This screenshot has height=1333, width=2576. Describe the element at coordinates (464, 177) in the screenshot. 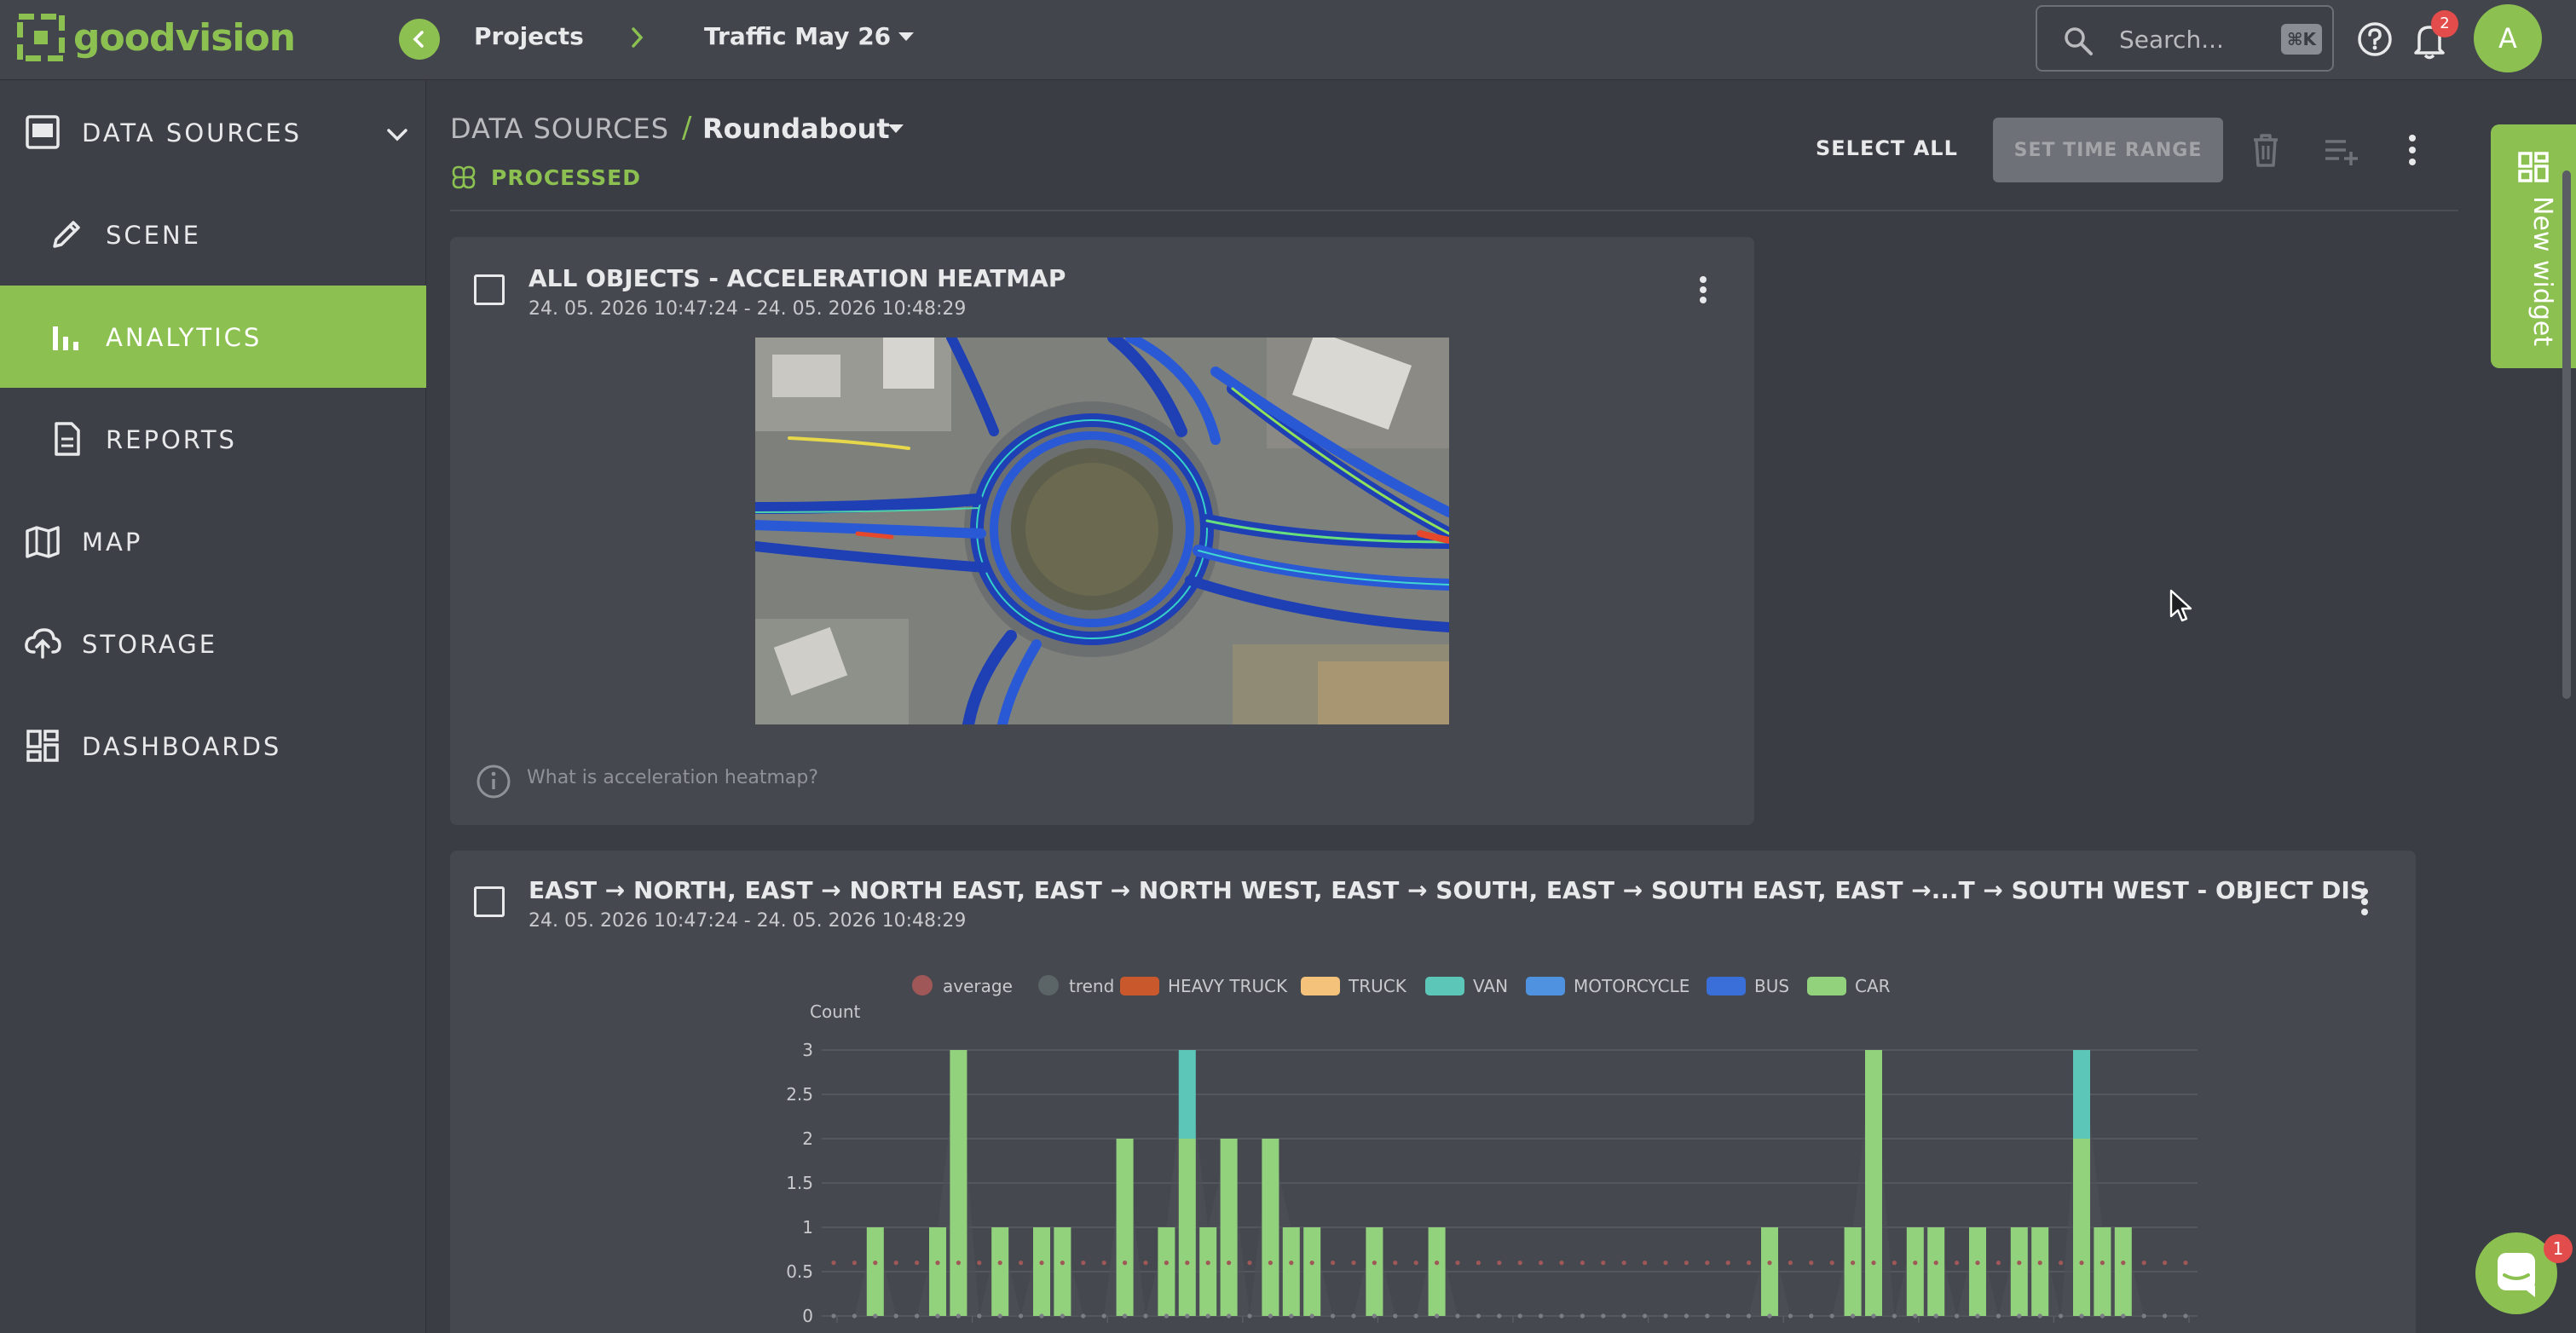

I see `processed-status-icon` at that location.